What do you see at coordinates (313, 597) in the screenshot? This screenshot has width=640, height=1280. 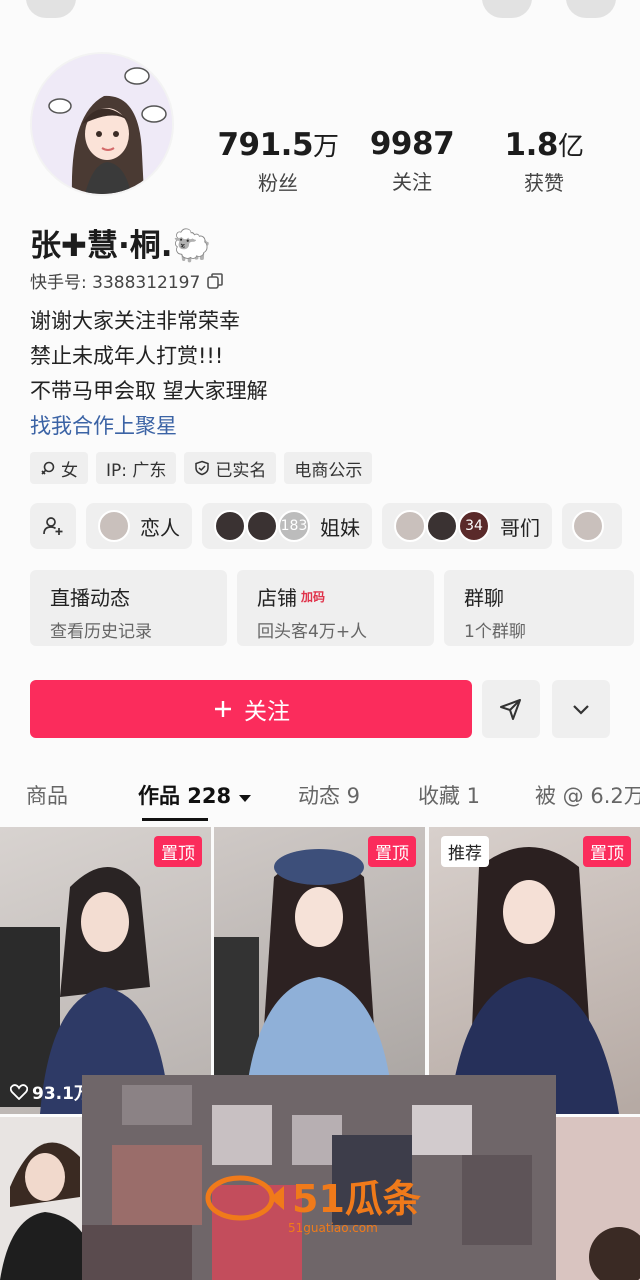 I see `card-badge: 加码` at bounding box center [313, 597].